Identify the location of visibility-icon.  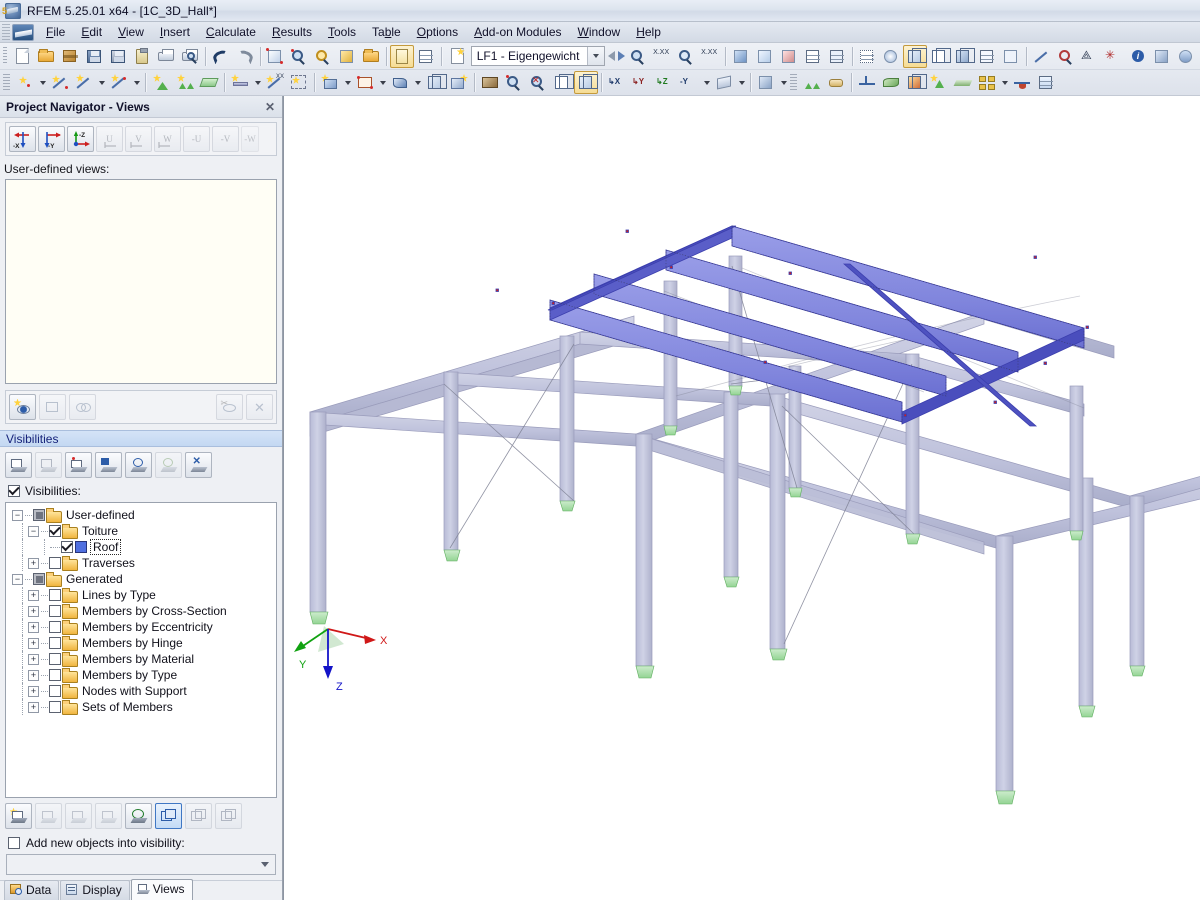
(724, 82).